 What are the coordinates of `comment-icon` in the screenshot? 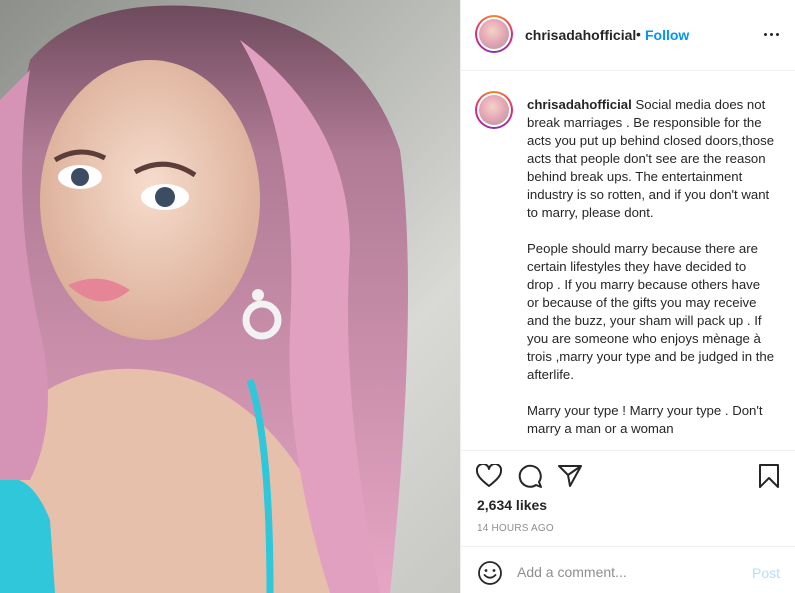 It's located at (530, 476).